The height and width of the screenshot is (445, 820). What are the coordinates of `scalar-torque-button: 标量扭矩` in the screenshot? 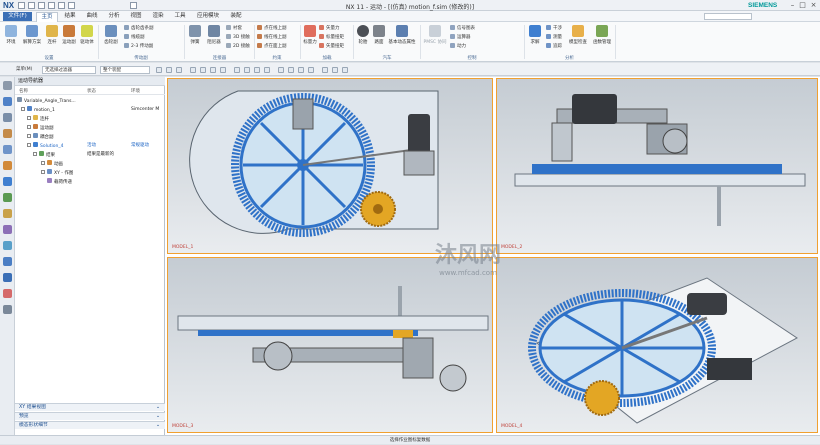 It's located at (331, 37).